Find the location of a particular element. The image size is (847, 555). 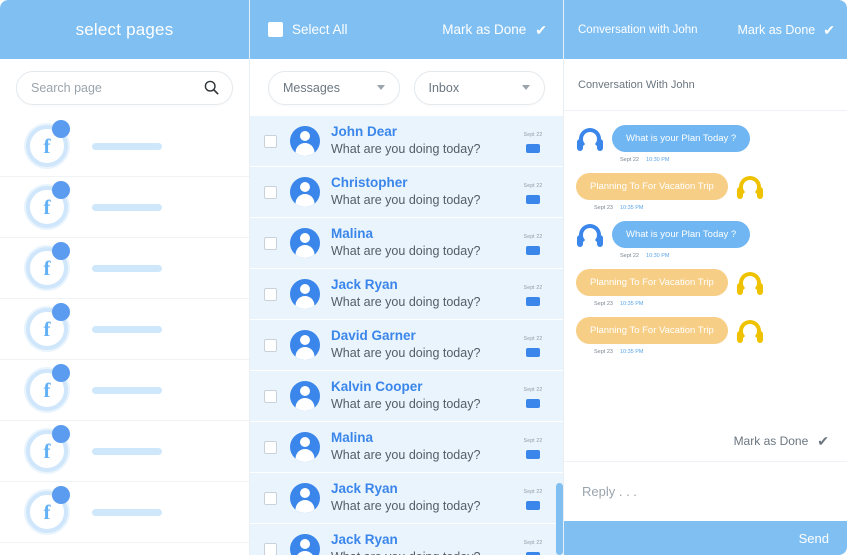

message-text: Christopher What are you doing today? is located at coordinates (422, 192).